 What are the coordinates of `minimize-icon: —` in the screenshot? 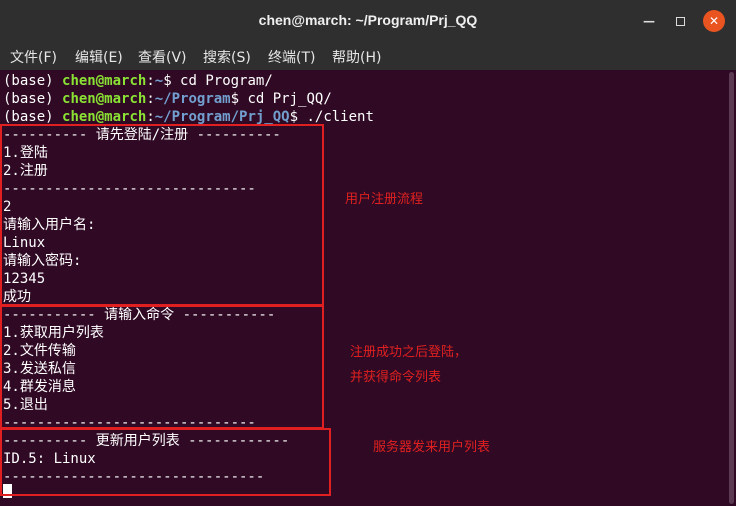 It's located at (649, 21).